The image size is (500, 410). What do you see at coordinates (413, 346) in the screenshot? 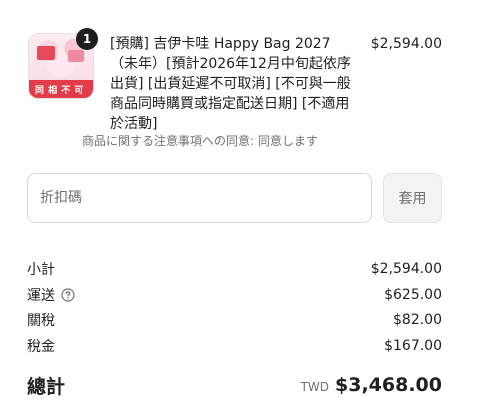
I see `taxes-value: $167.00` at bounding box center [413, 346].